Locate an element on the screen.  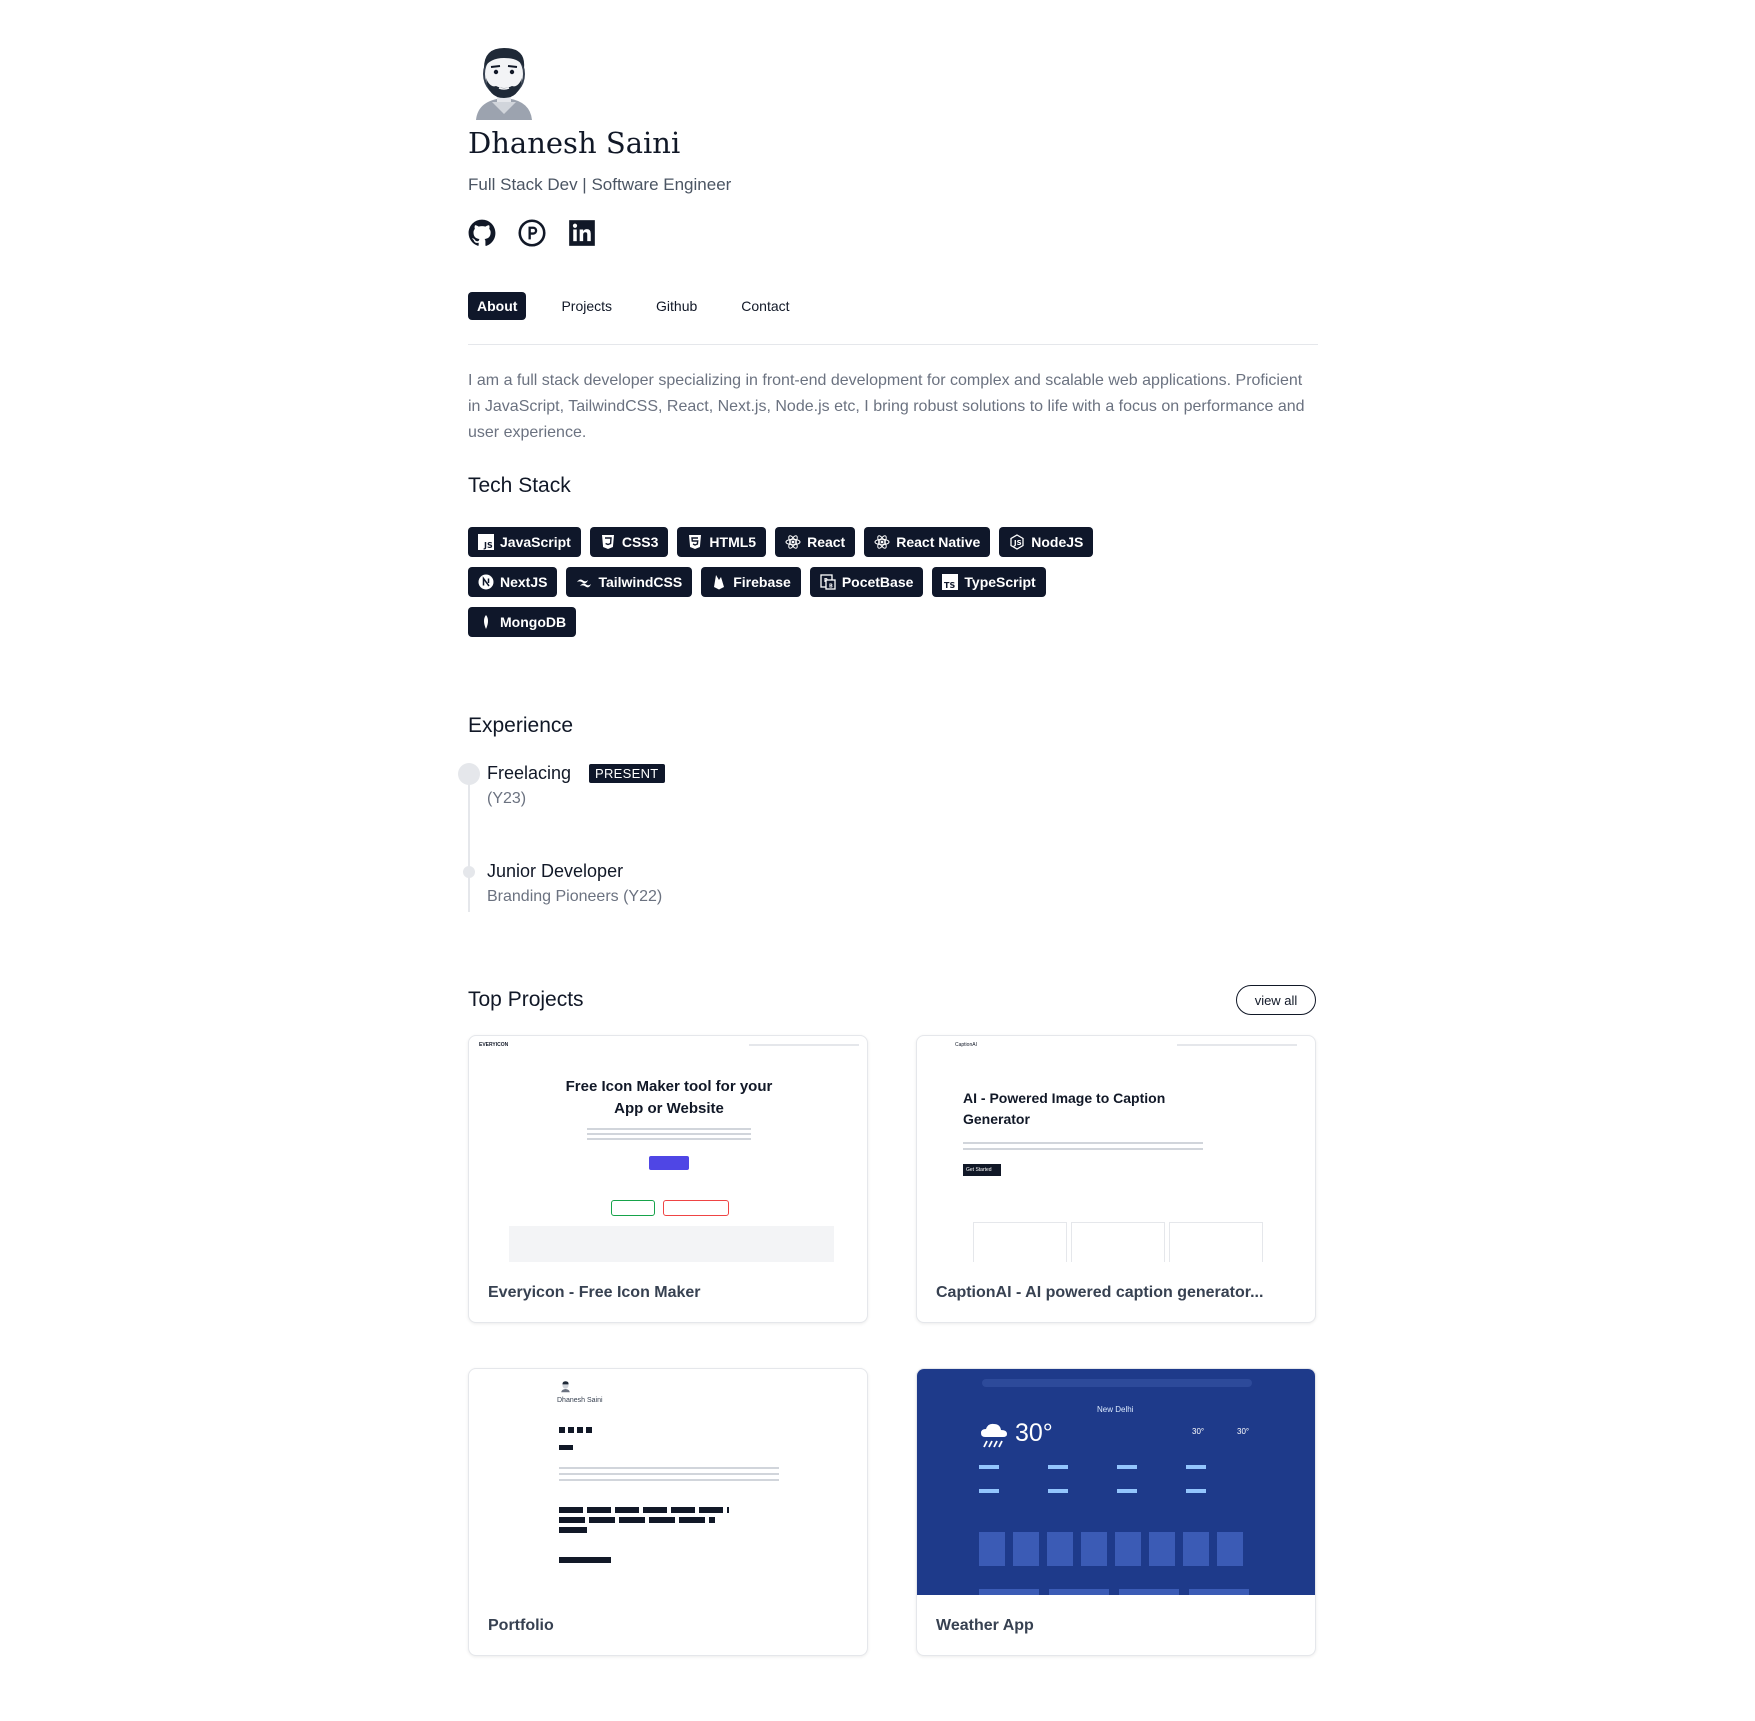
tab-contact: Contact is located at coordinates (765, 306).